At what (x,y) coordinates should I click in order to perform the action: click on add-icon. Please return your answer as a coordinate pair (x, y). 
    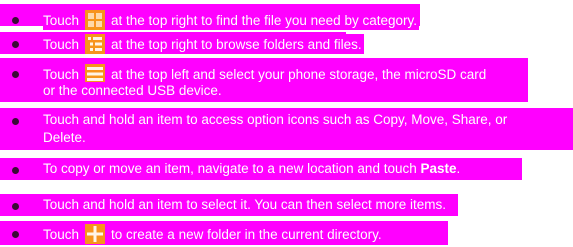
    Looking at the image, I should click on (95, 234).